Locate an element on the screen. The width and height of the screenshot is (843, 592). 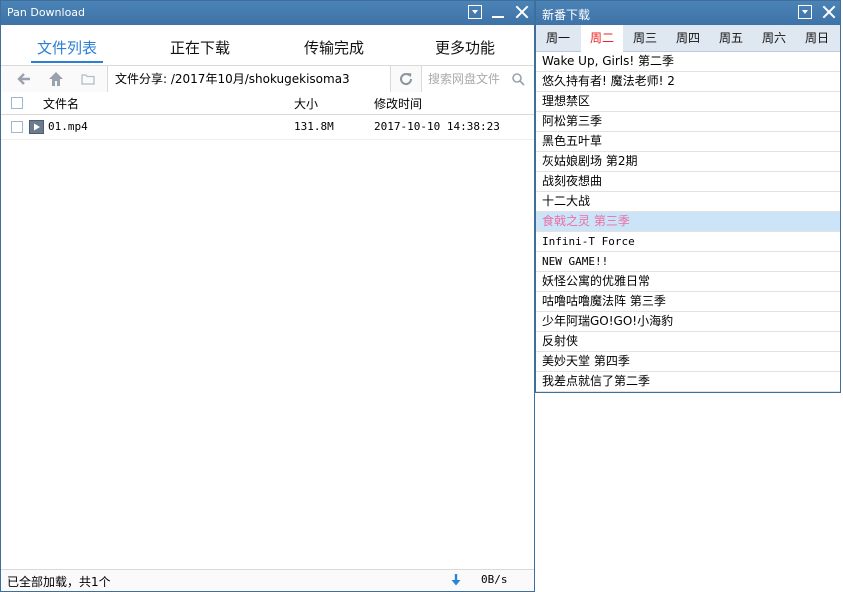
table-row: 01.mp4 131.8M 2017-10-10 14:38:23 is located at coordinates (267, 127).